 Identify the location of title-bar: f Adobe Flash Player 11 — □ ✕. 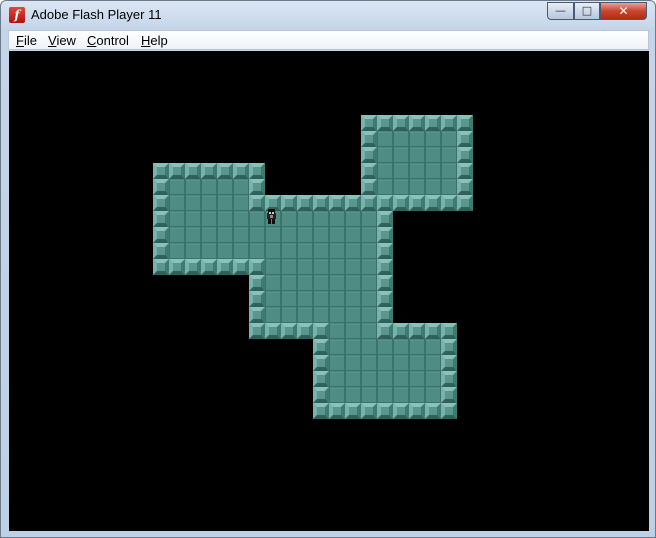
(328, 15).